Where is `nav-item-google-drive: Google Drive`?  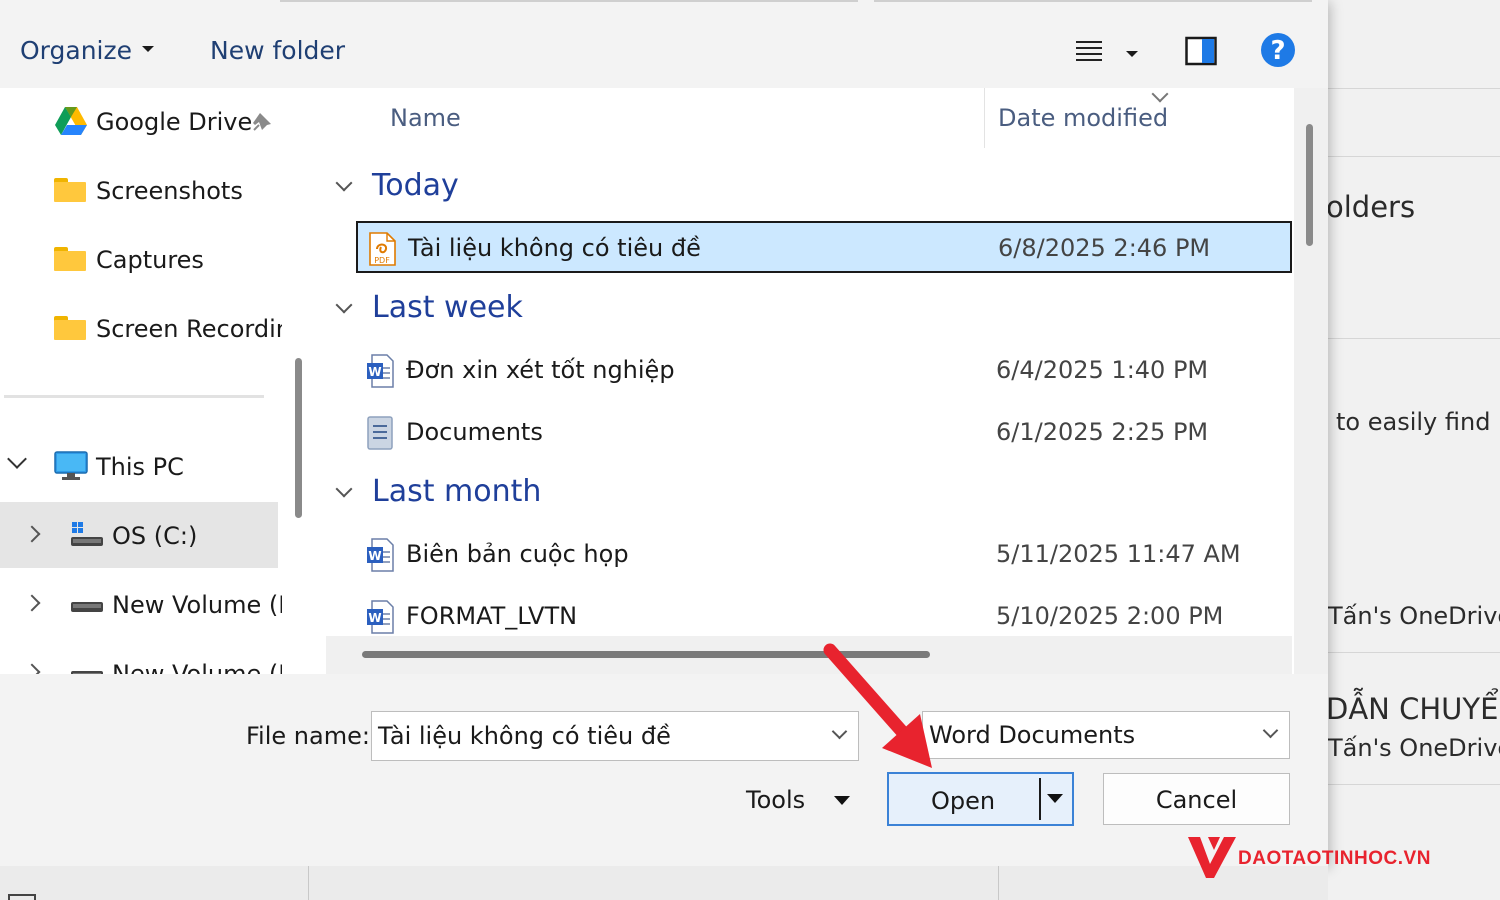
nav-item-google-drive: Google Drive is located at coordinates (141, 121).